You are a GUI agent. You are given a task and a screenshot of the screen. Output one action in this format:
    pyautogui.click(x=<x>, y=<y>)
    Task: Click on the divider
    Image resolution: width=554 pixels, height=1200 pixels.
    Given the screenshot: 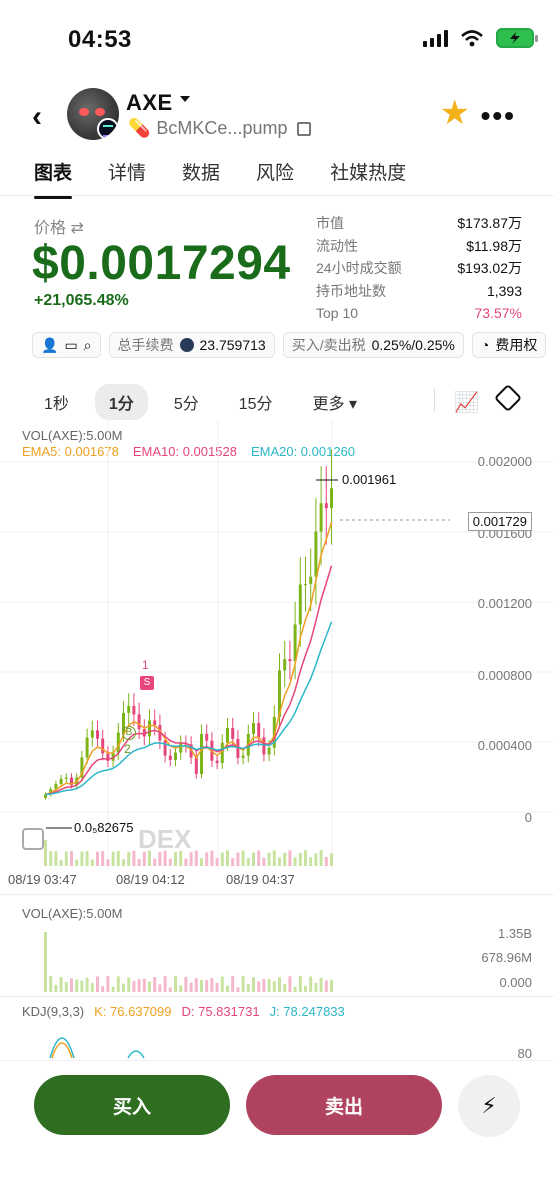 What is the action you would take?
    pyautogui.click(x=434, y=400)
    